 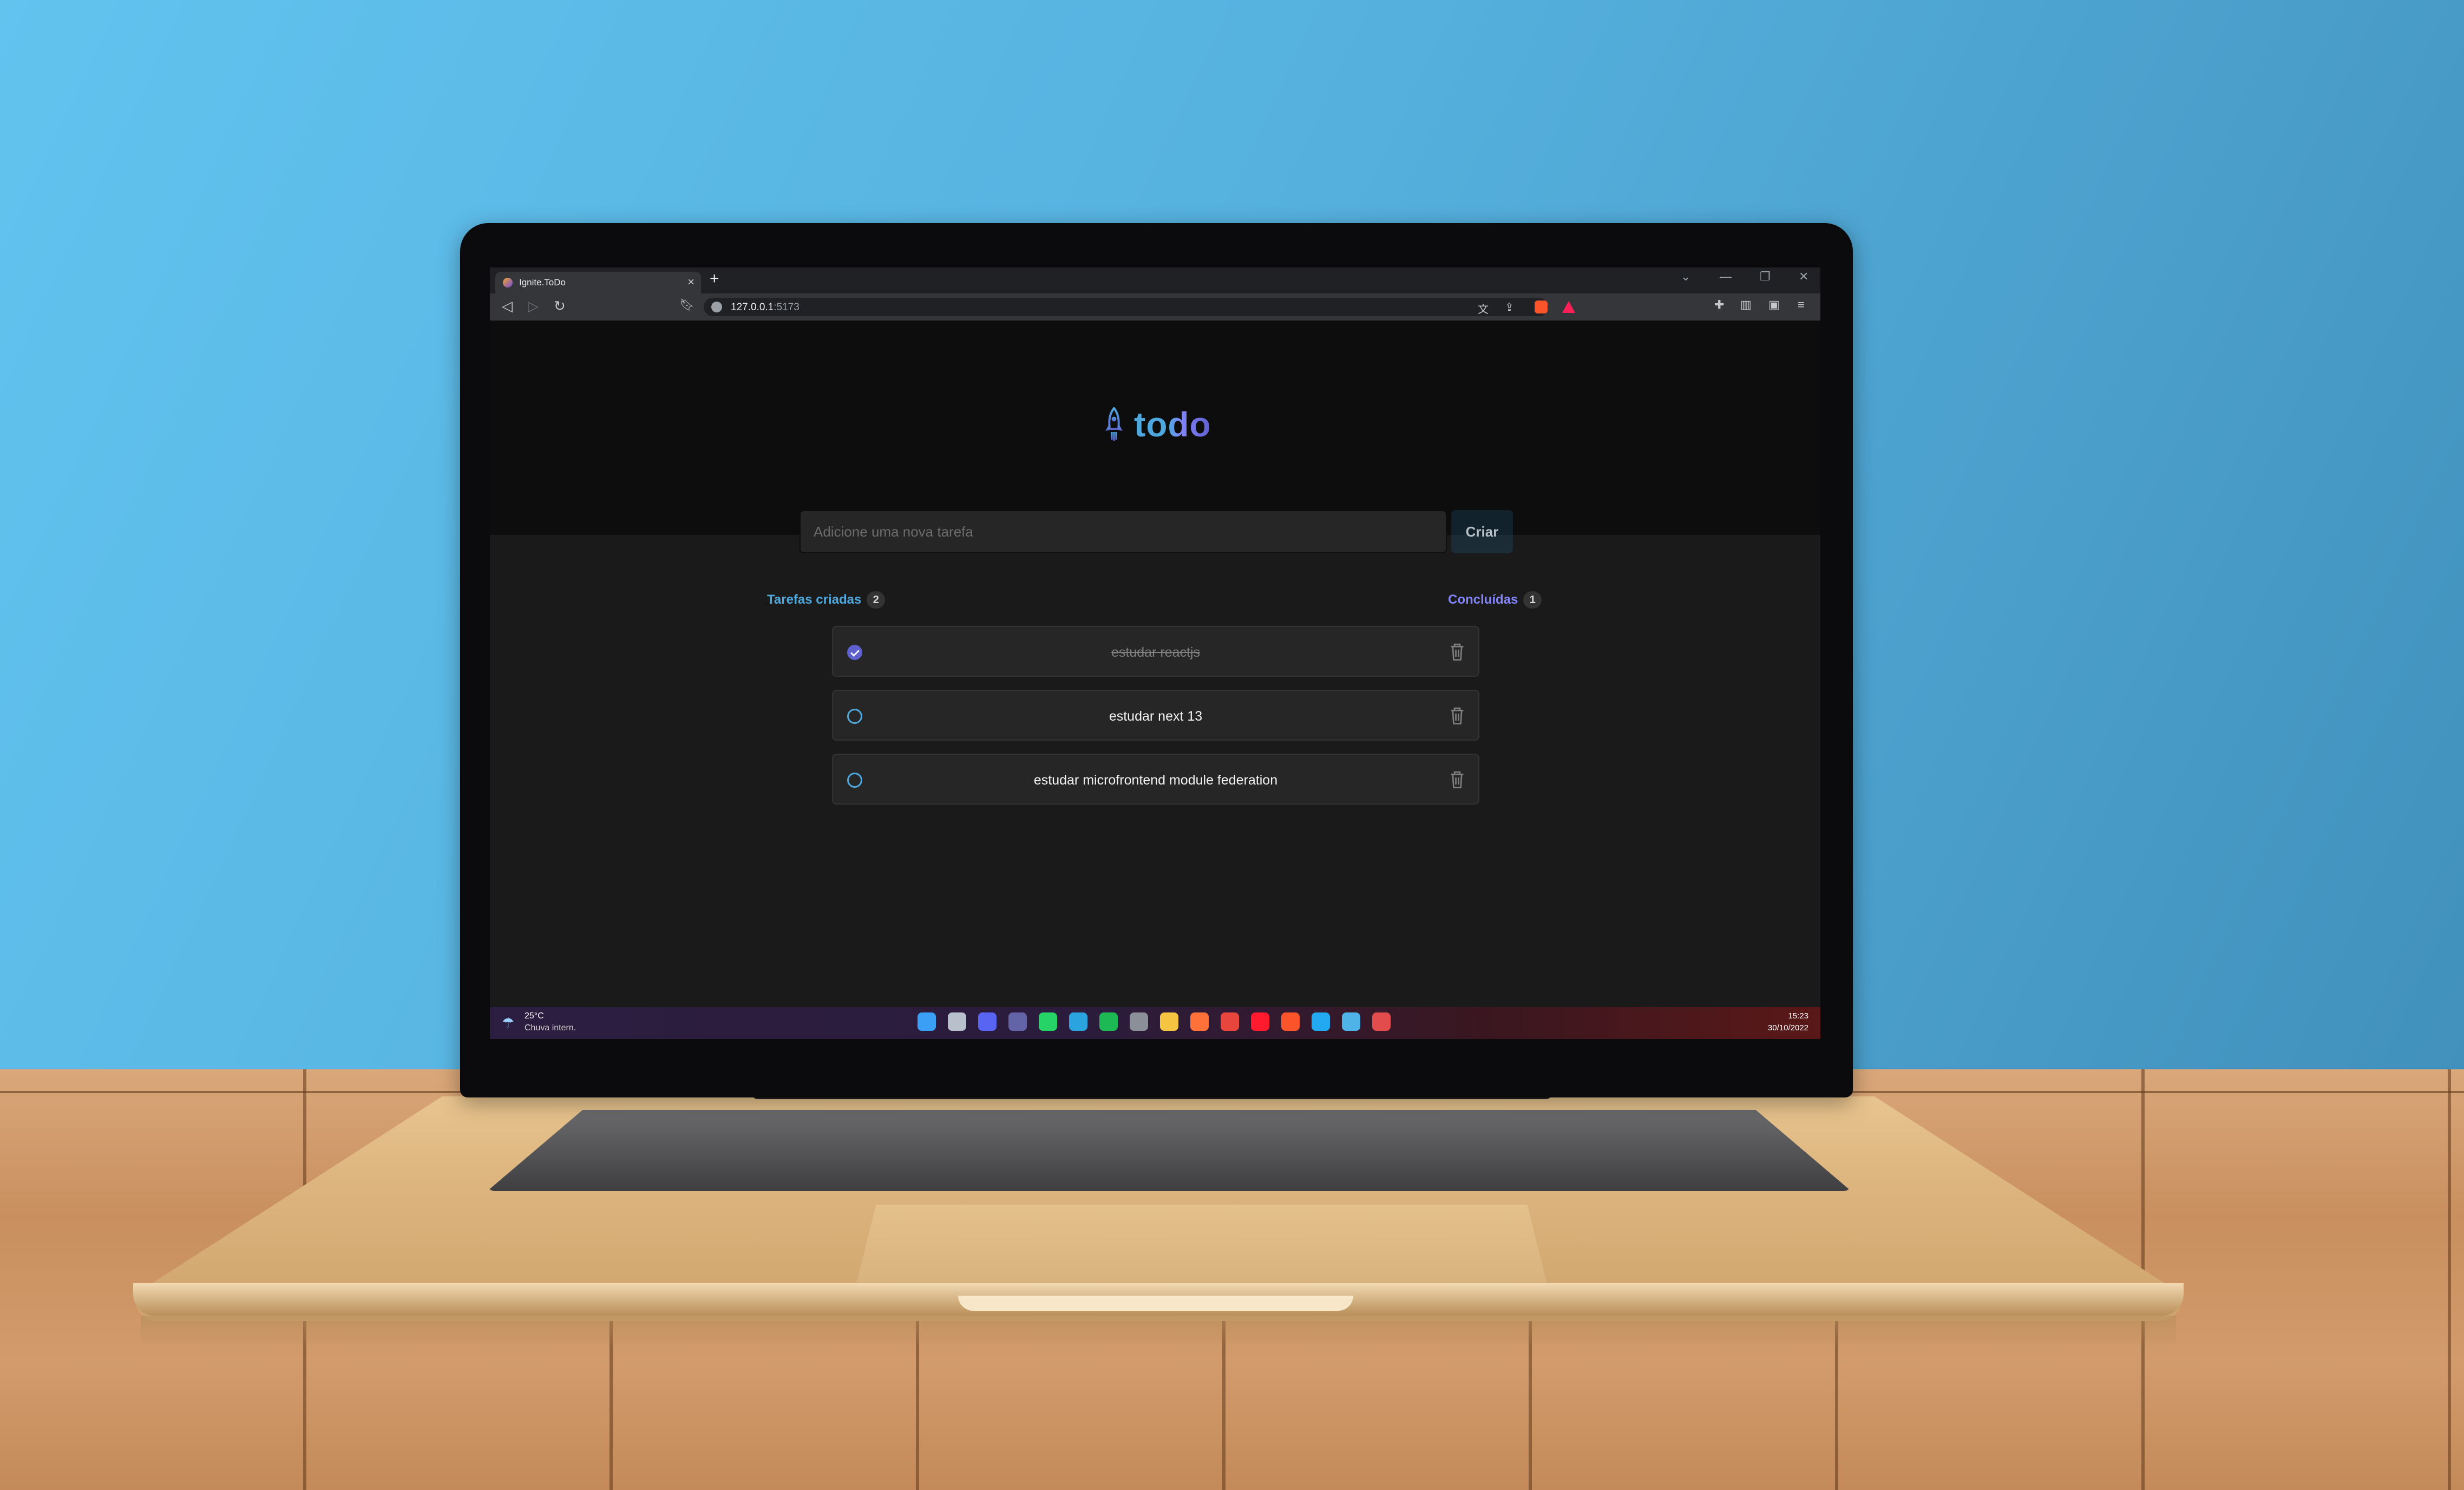 I want to click on task-text: estudar next 13, so click(x=1156, y=716).